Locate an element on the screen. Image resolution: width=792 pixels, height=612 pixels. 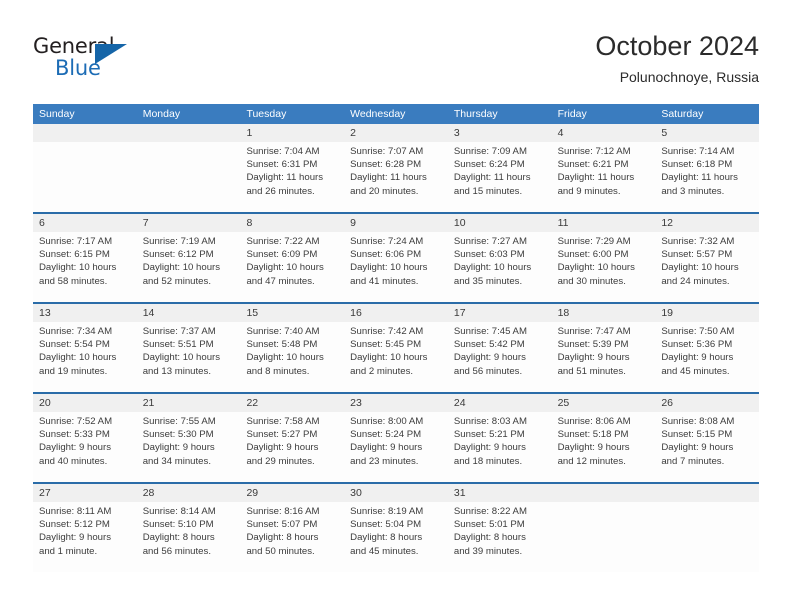
day-detail-line: Sunset: 5:18 PM is located at coordinates (593, 435).